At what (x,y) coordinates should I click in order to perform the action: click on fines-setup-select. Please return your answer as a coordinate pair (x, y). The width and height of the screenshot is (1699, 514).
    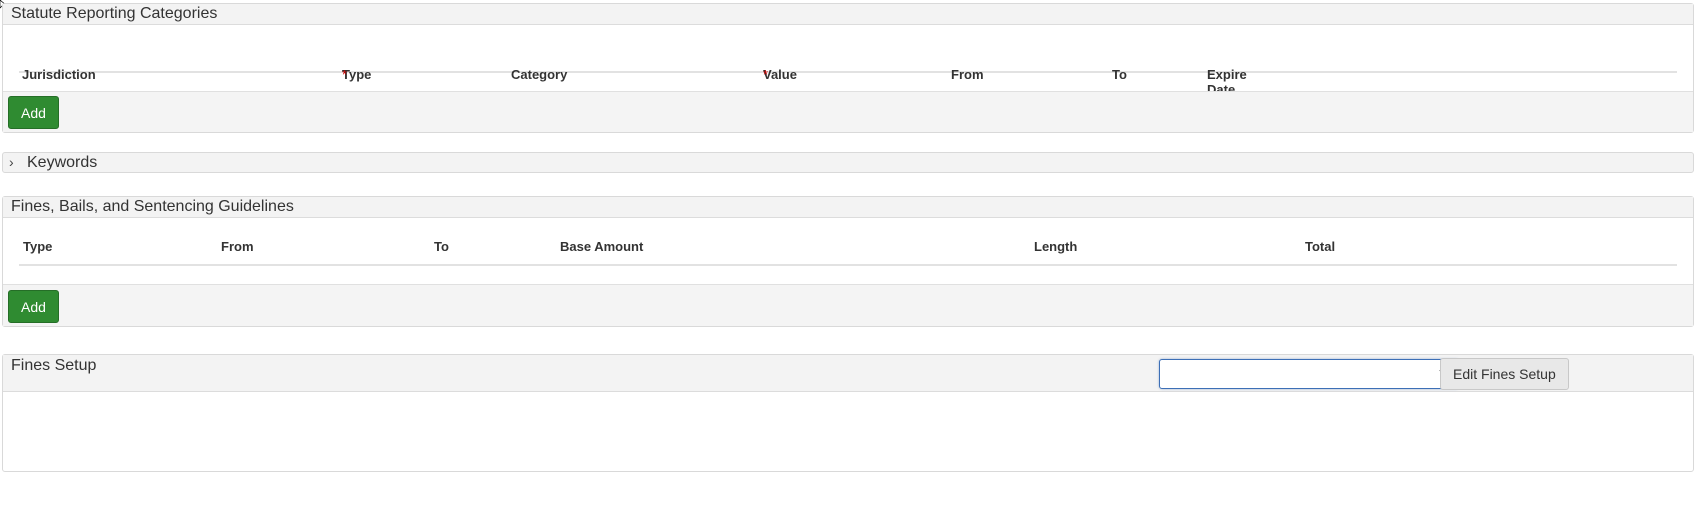
    Looking at the image, I should click on (1309, 374).